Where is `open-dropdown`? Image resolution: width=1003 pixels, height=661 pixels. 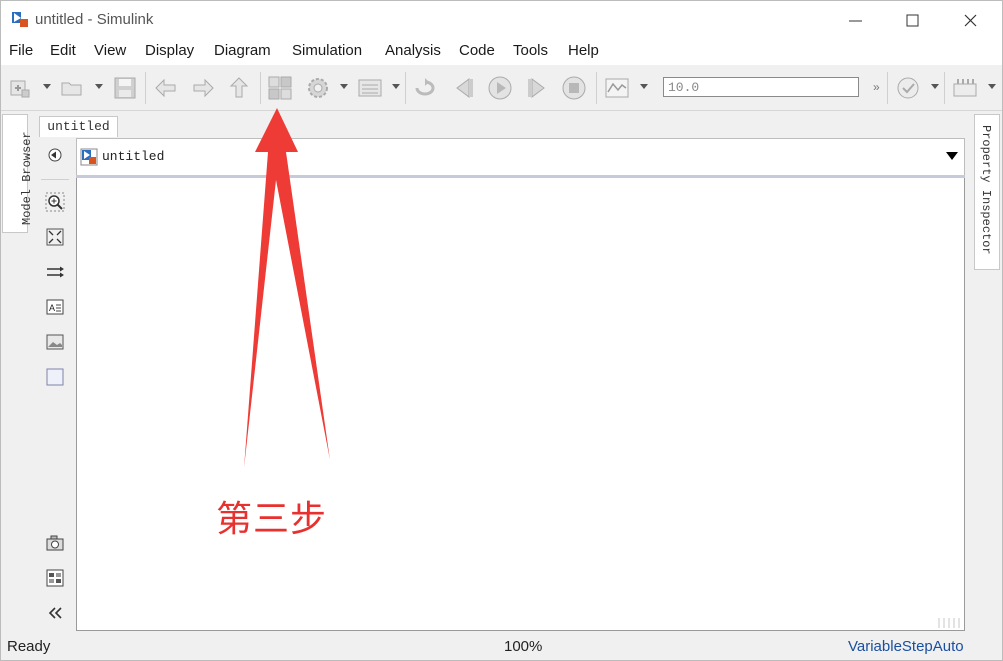 open-dropdown is located at coordinates (99, 86).